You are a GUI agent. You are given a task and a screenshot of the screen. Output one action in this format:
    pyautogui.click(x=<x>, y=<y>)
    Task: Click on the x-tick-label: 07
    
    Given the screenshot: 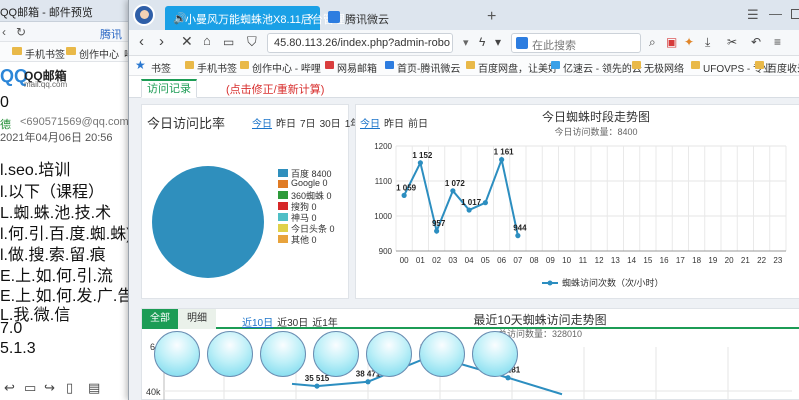 What is the action you would take?
    pyautogui.click(x=517, y=260)
    